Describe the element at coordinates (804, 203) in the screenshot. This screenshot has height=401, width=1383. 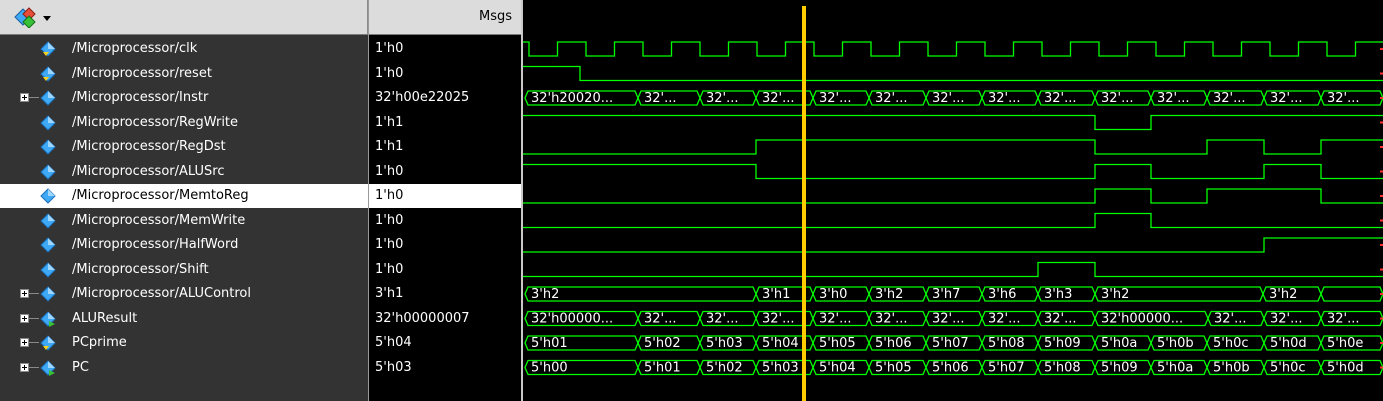
I see `time-cursor` at that location.